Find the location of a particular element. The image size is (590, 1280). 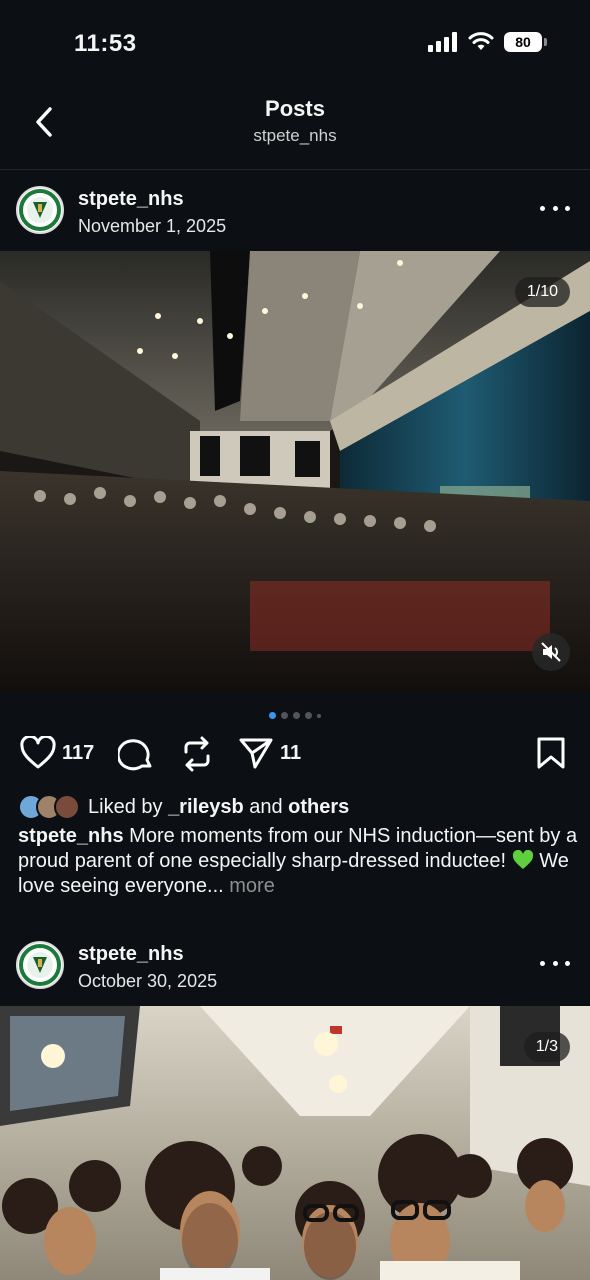

signal-icon is located at coordinates (442, 42).